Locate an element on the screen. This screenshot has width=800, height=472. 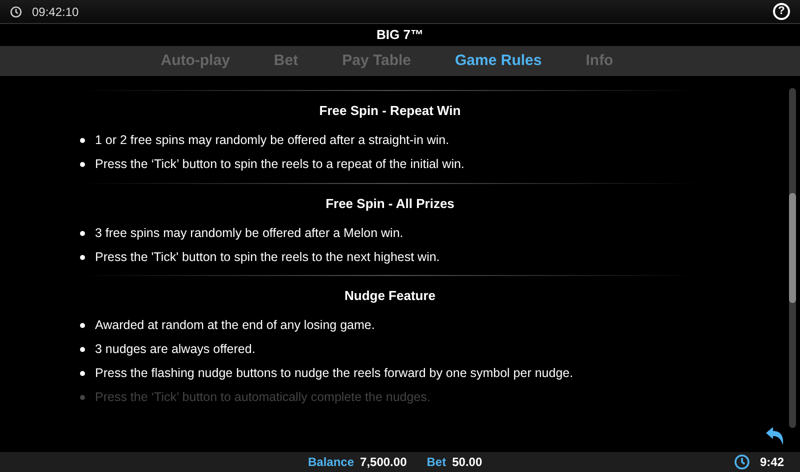
tab: Info is located at coordinates (600, 61).